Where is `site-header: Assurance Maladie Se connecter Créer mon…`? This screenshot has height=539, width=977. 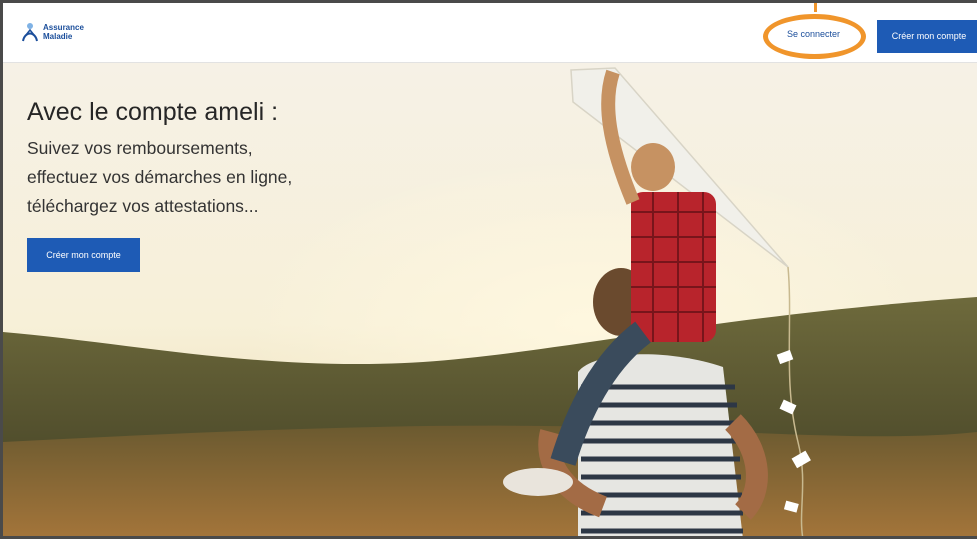 site-header: Assurance Maladie Se connecter Créer mon… is located at coordinates (490, 33).